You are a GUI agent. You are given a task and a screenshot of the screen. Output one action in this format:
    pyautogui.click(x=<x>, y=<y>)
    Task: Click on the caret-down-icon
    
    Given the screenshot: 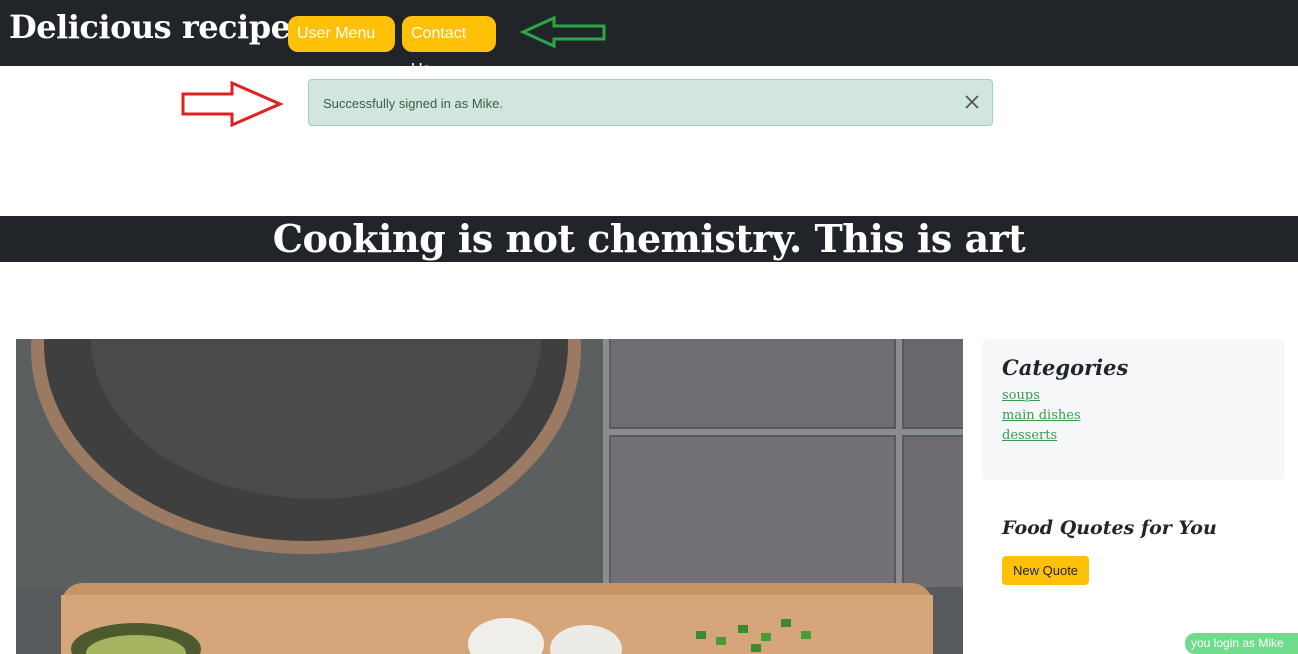 What is the action you would take?
    pyautogui.click(x=308, y=68)
    